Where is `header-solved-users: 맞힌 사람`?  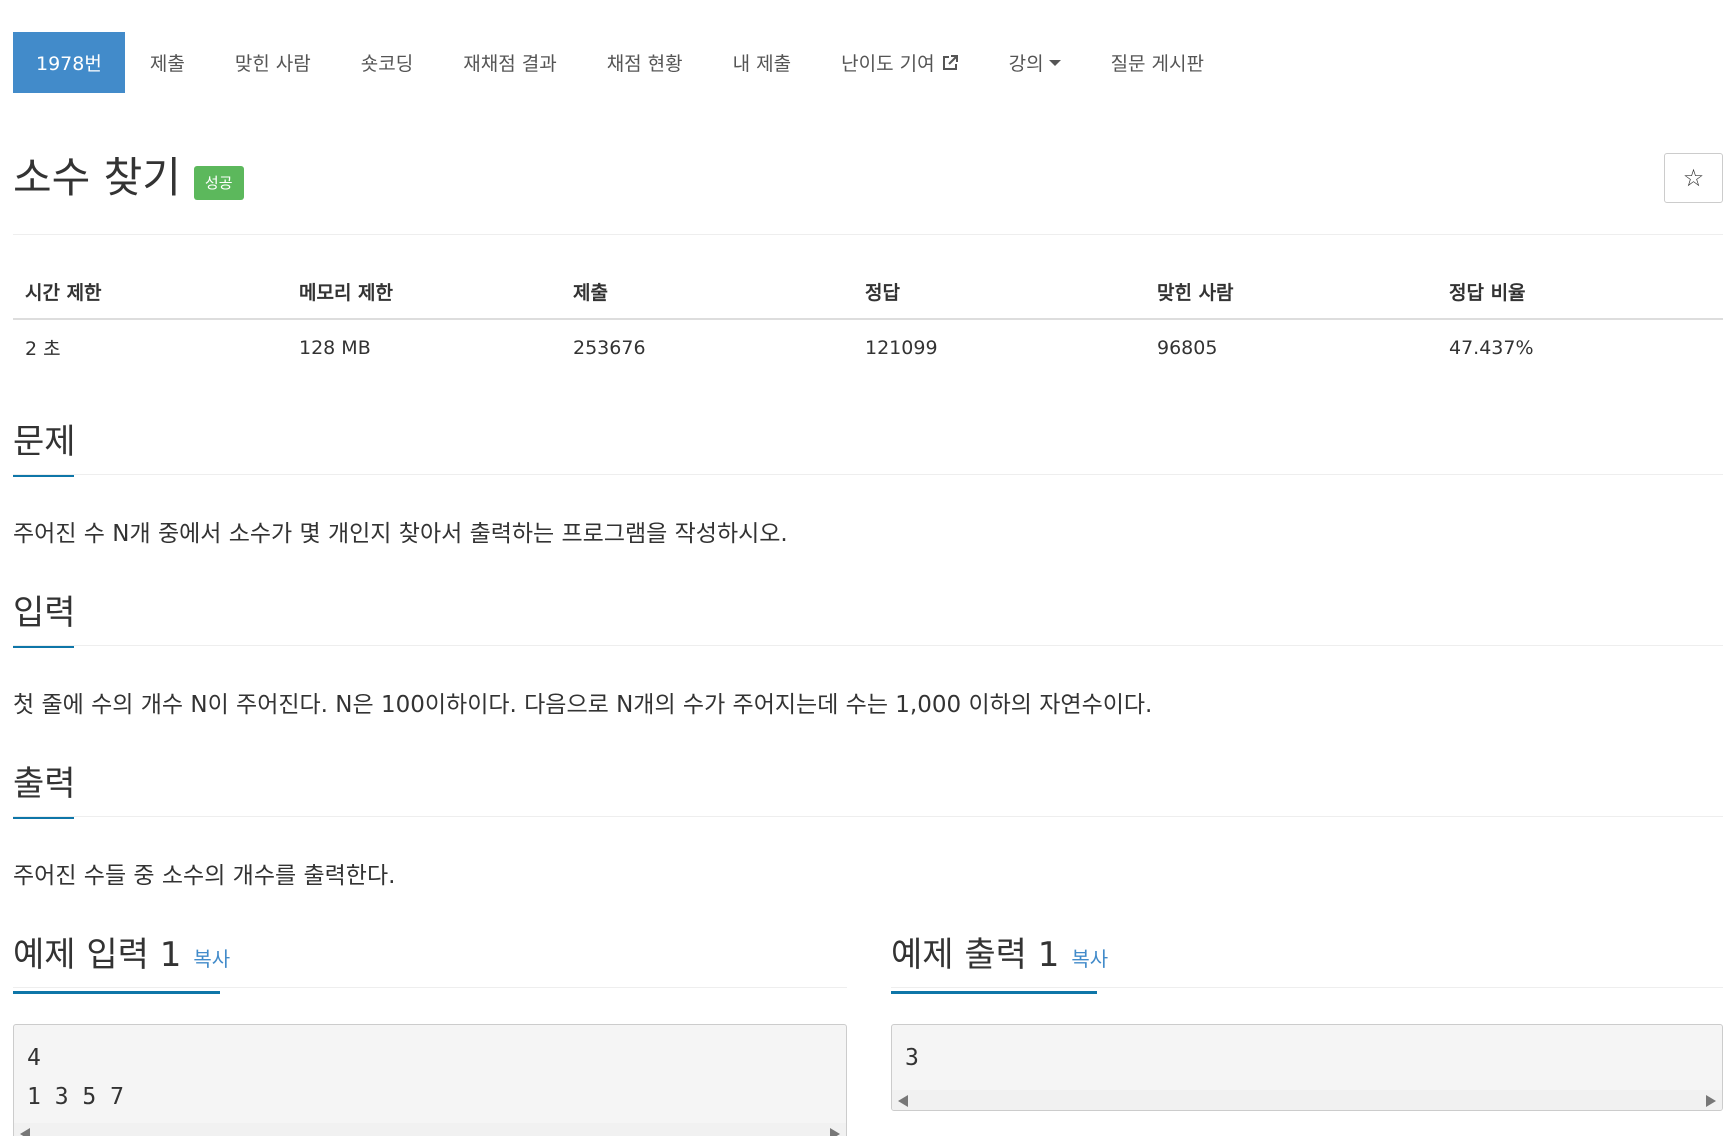
header-solved-users: 맞힌 사람 is located at coordinates (1291, 295).